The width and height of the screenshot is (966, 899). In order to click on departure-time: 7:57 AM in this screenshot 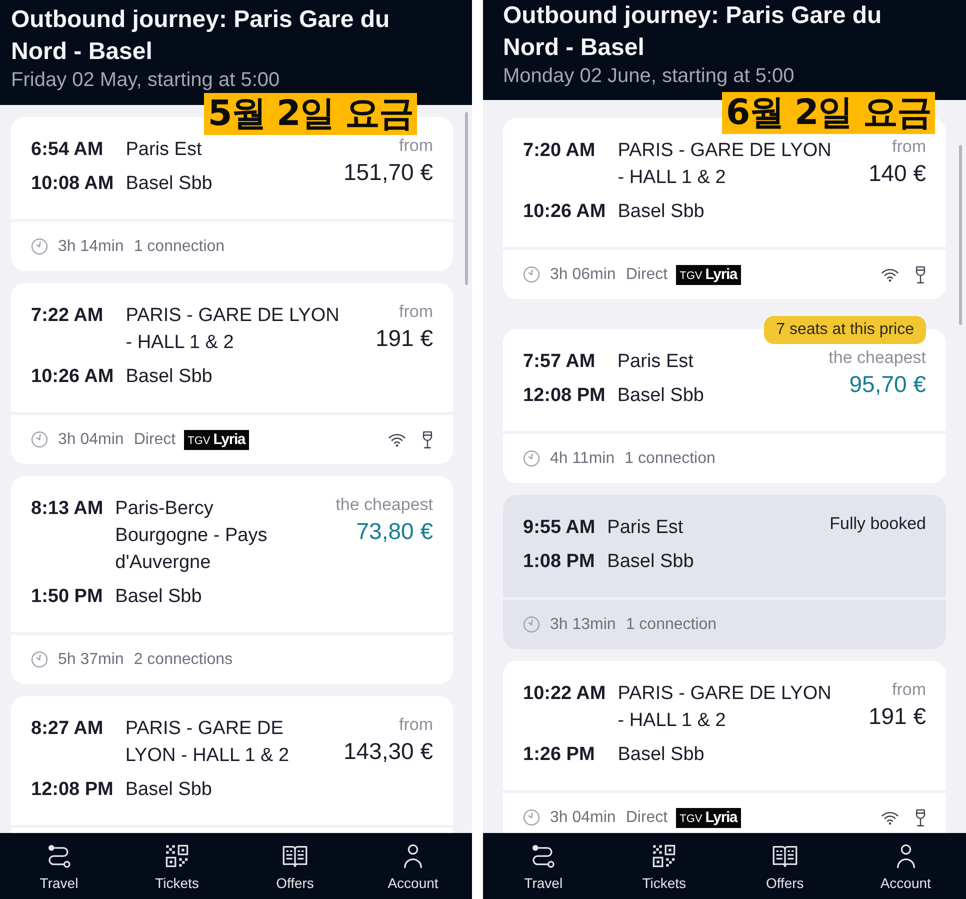, I will do `click(559, 362)`.